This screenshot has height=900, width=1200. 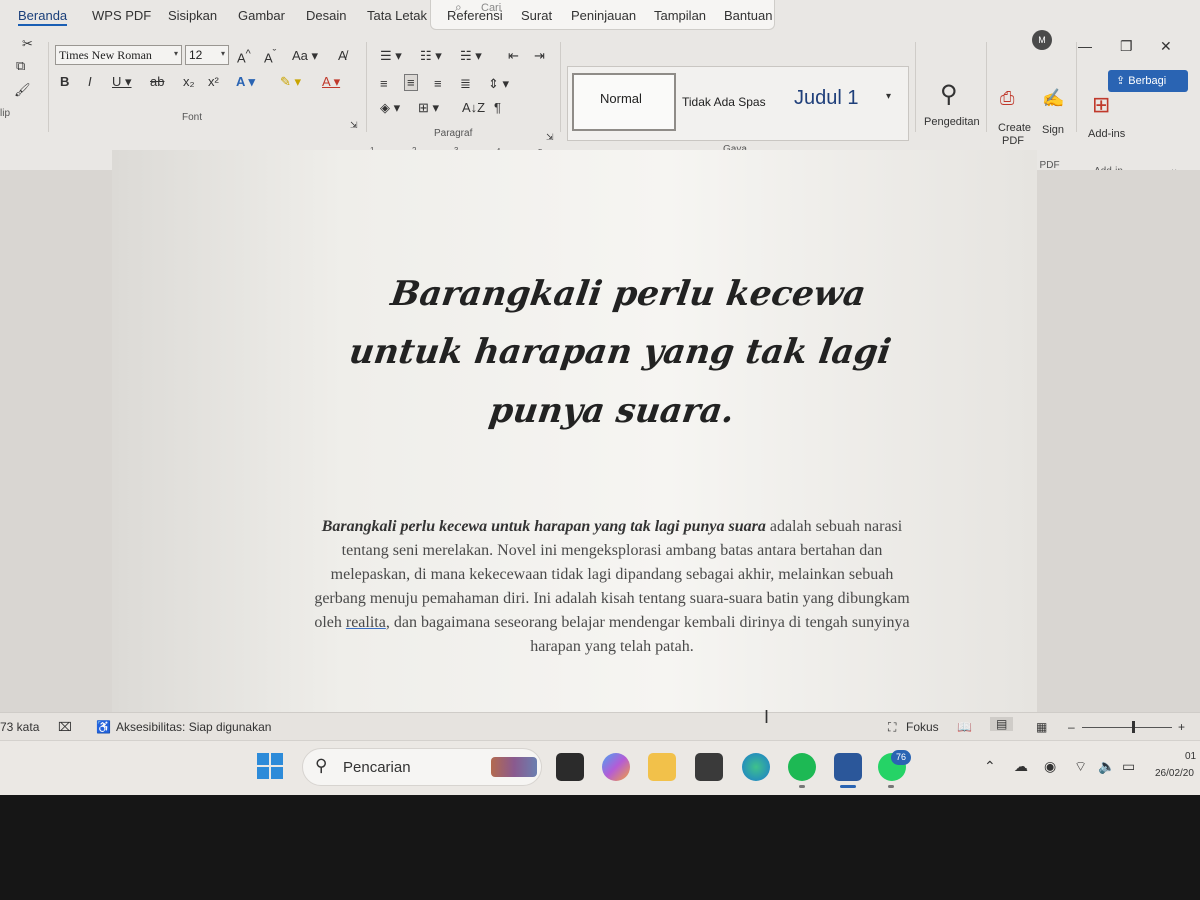 What do you see at coordinates (365, 622) in the screenshot?
I see `body-underlined-word: realita` at bounding box center [365, 622].